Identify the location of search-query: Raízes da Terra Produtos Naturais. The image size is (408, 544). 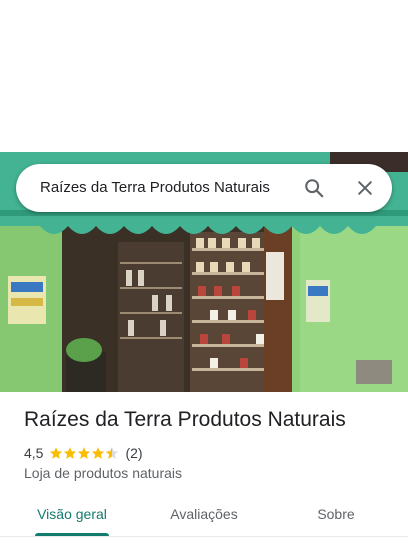
(155, 188).